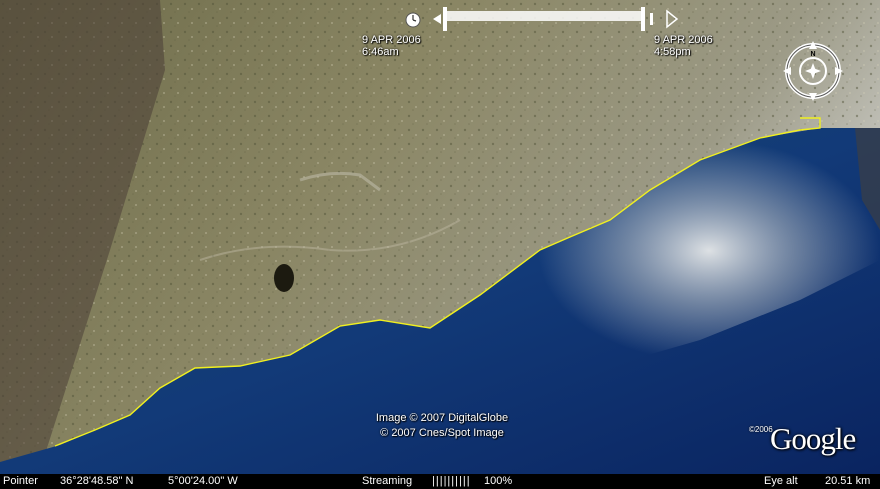  I want to click on credit-line-2: © 2007 Cnes/Spot Image, so click(442, 433).